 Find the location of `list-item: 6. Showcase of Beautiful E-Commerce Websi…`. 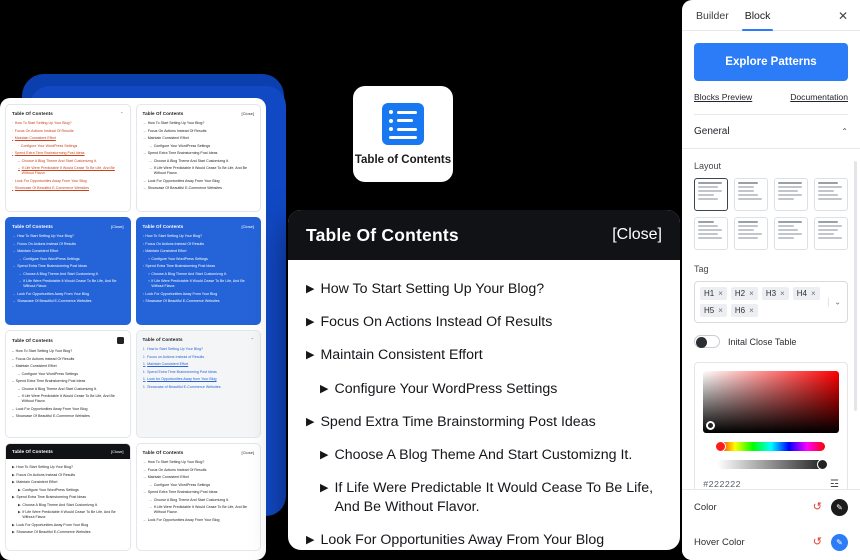

list-item: 6. Showcase of Beautiful E-Commerce Websi… is located at coordinates (181, 386).